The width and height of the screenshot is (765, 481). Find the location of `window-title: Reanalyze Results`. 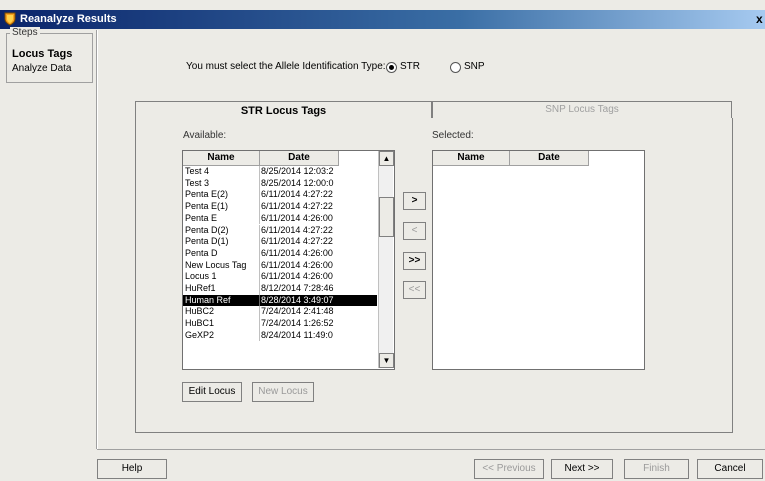

window-title: Reanalyze Results is located at coordinates (68, 19).